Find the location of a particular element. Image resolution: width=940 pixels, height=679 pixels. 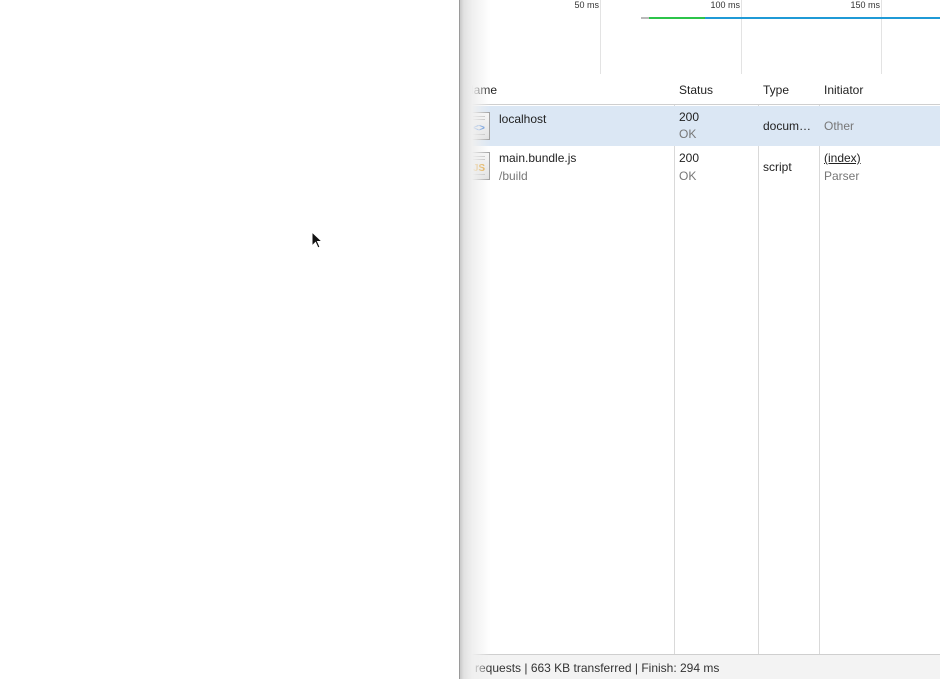

request-name: main.bundle.js is located at coordinates (538, 158).